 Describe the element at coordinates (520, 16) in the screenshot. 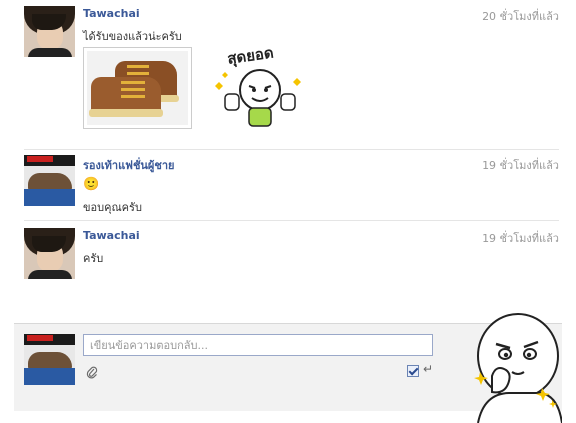

I see `timestamp: 20 ชั่วโมงที่แล้ว` at that location.